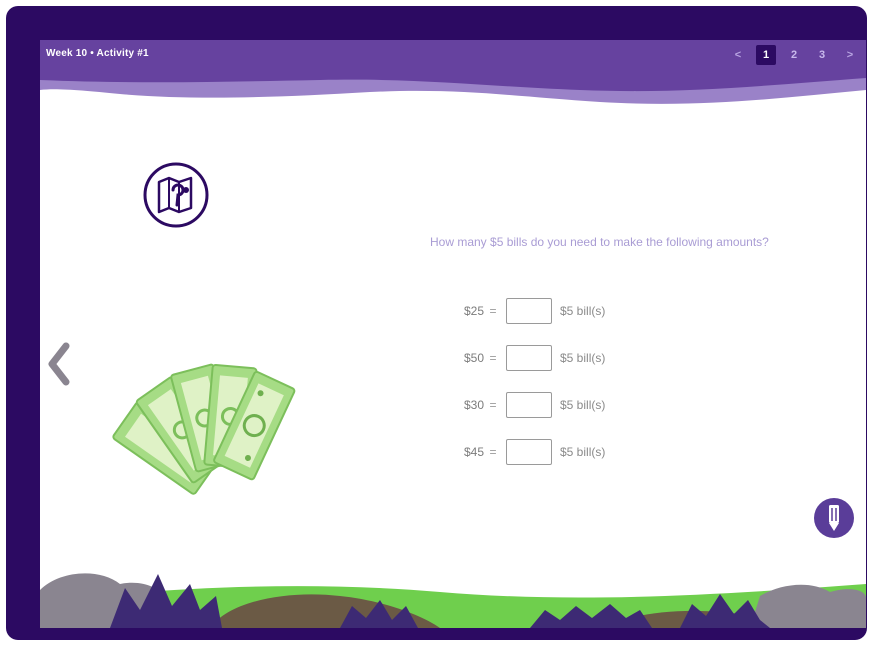  I want to click on answer-row: $45 = $5 bill(s), so click(524, 452).